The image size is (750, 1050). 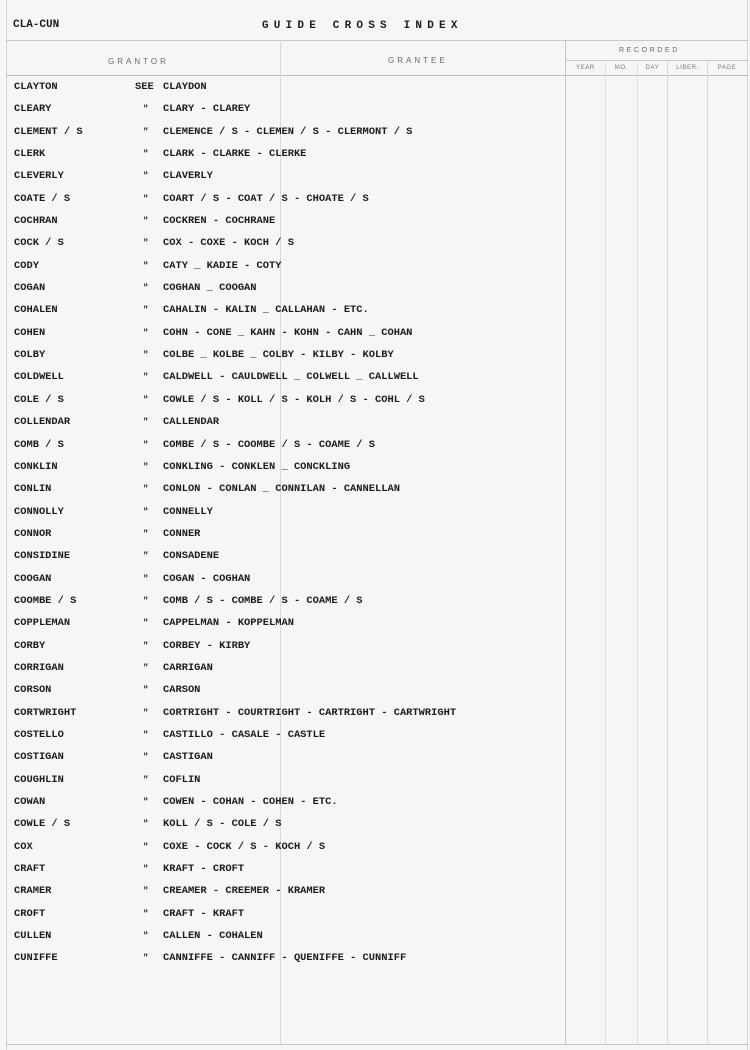 What do you see at coordinates (747, 525) in the screenshot?
I see `right-margin-rule` at bounding box center [747, 525].